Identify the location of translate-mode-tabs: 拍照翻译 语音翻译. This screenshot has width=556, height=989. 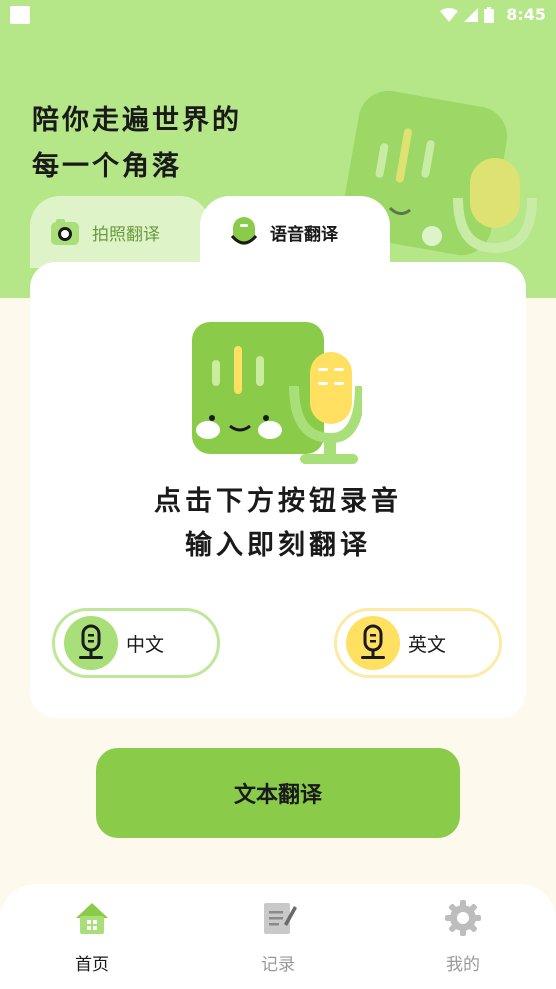
(278, 232).